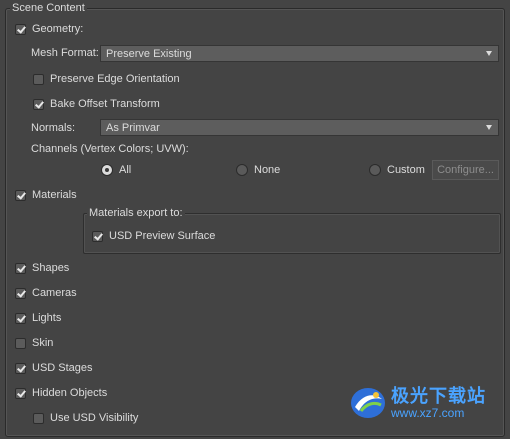 The height and width of the screenshot is (439, 510). What do you see at coordinates (97, 236) in the screenshot?
I see `usd-preview-checkbox` at bounding box center [97, 236].